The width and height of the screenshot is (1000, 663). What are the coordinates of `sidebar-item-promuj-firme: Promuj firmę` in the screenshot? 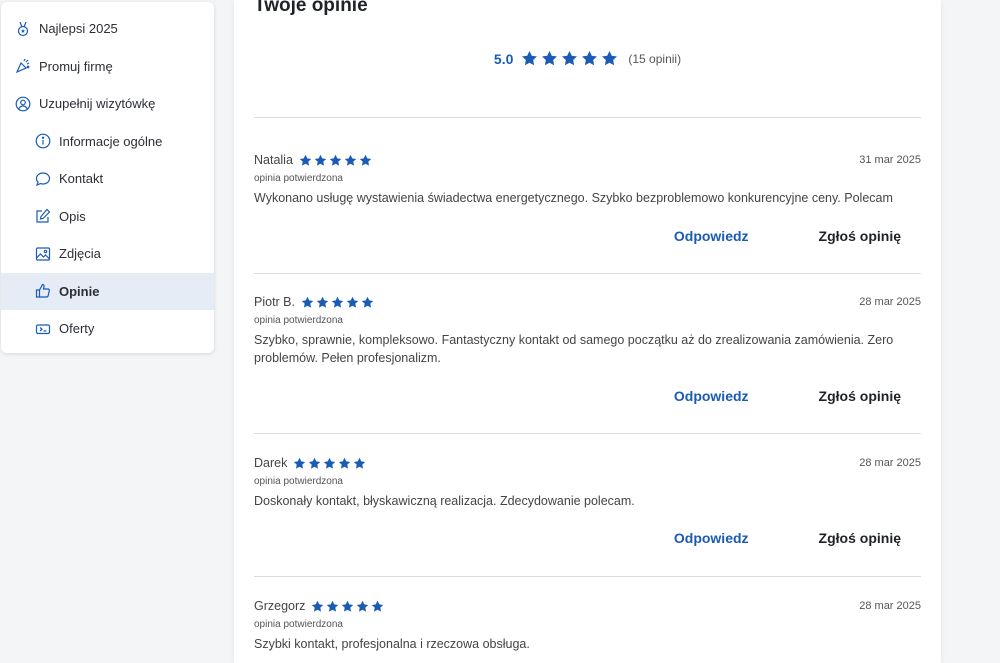 It's located at (107, 67).